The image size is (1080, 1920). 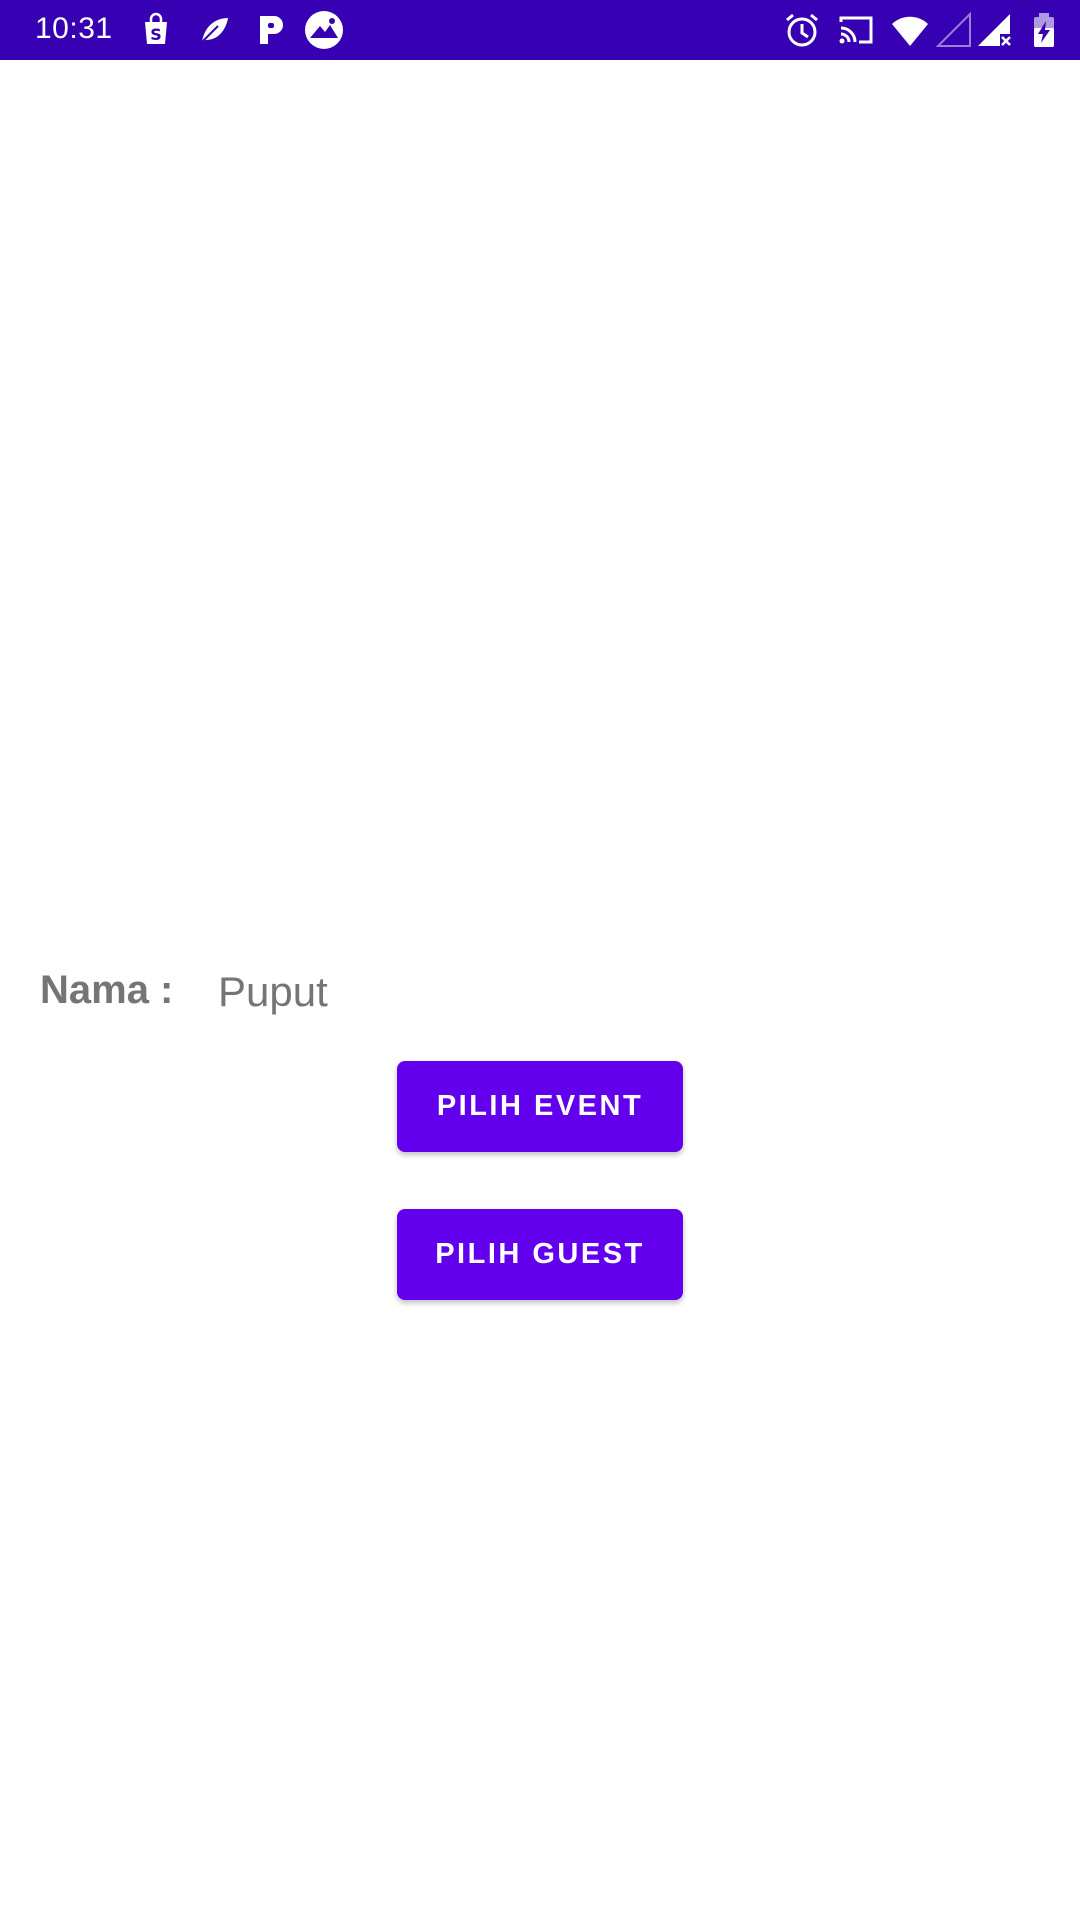 I want to click on wifi-icon, so click(x=910, y=31).